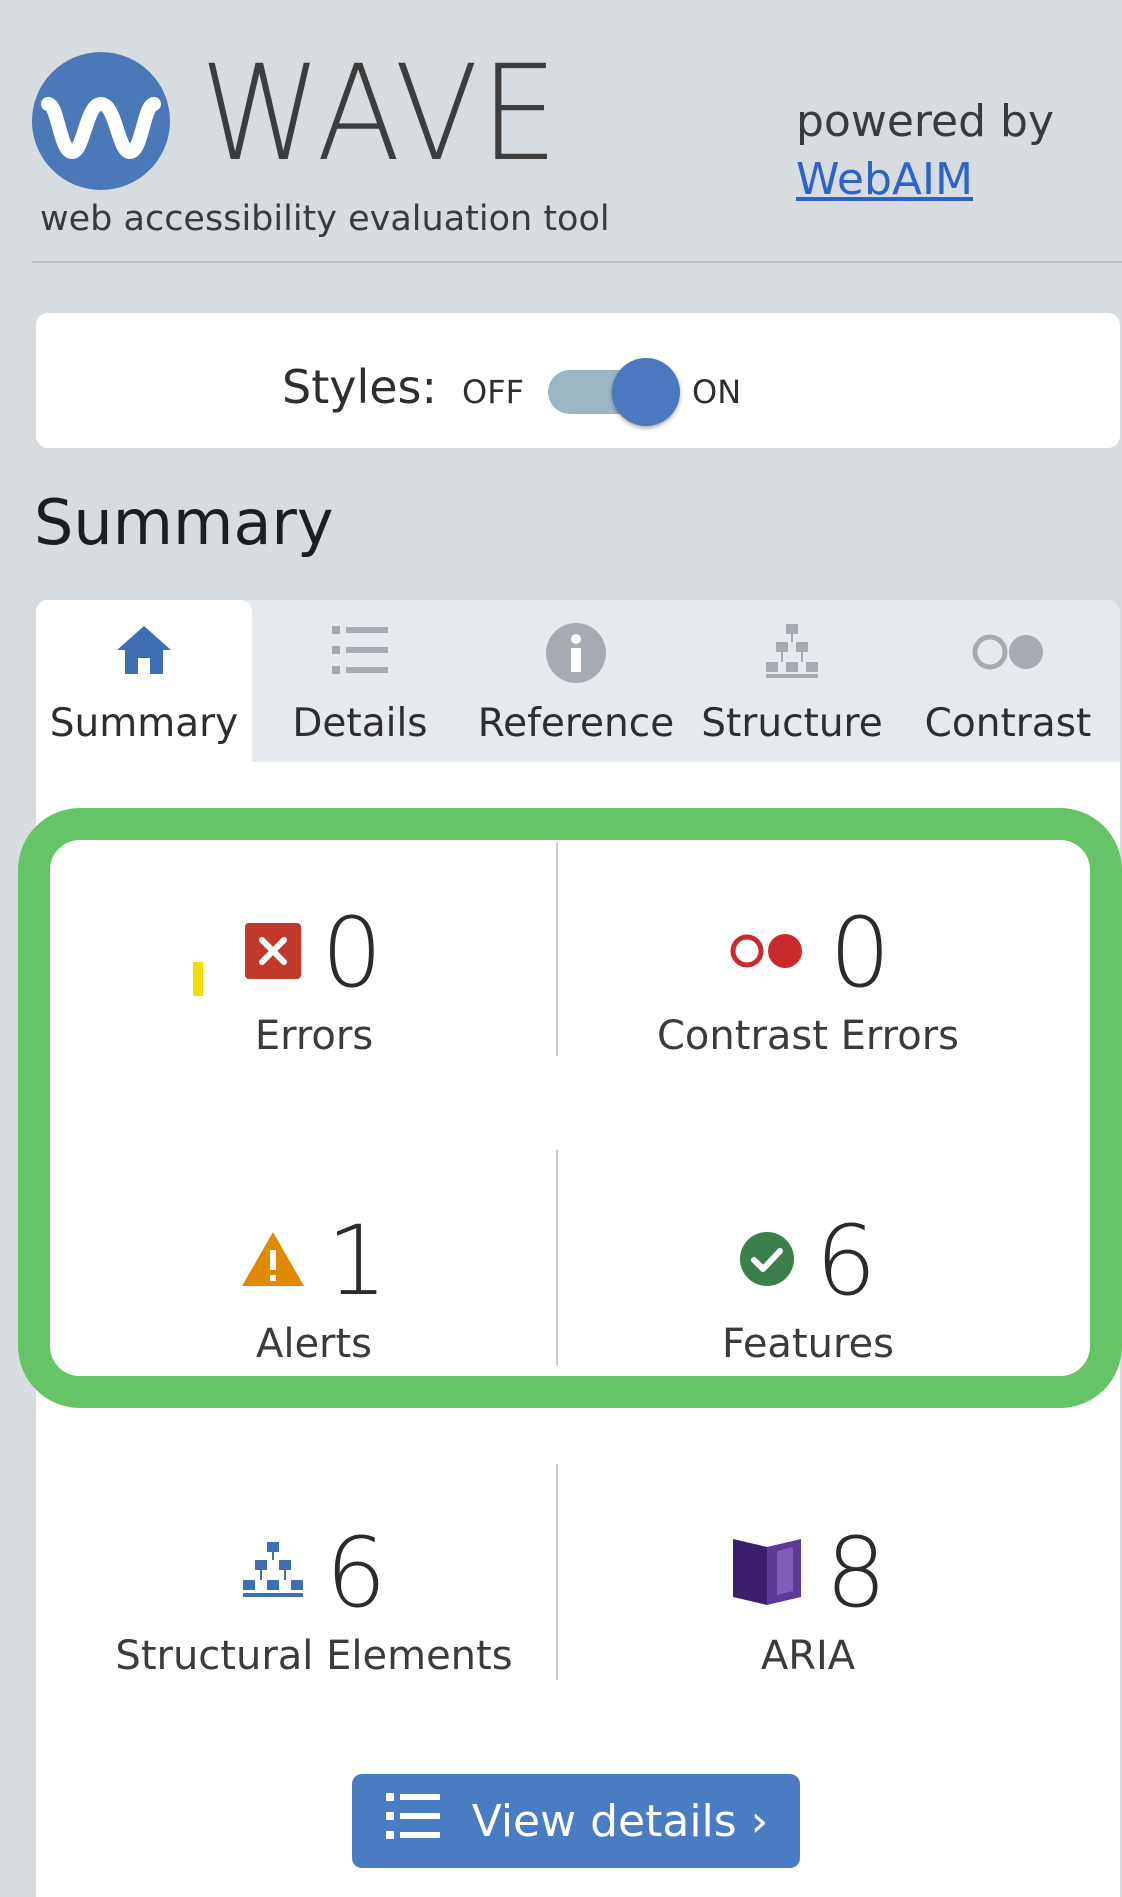  I want to click on info-icon, so click(576, 655).